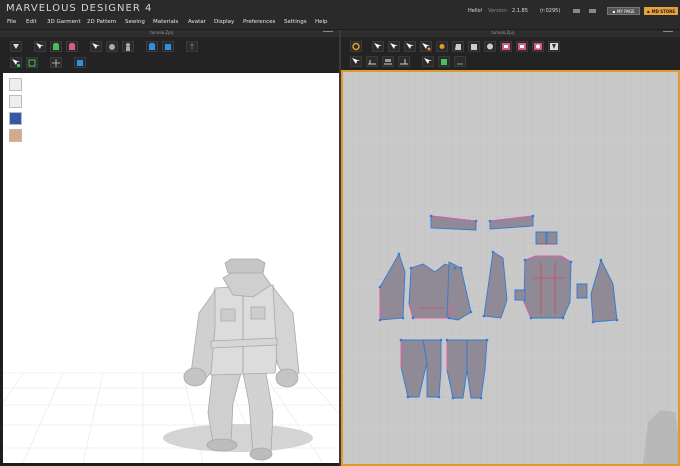 The image size is (680, 466). I want to click on fit-icon, so click(460, 61).